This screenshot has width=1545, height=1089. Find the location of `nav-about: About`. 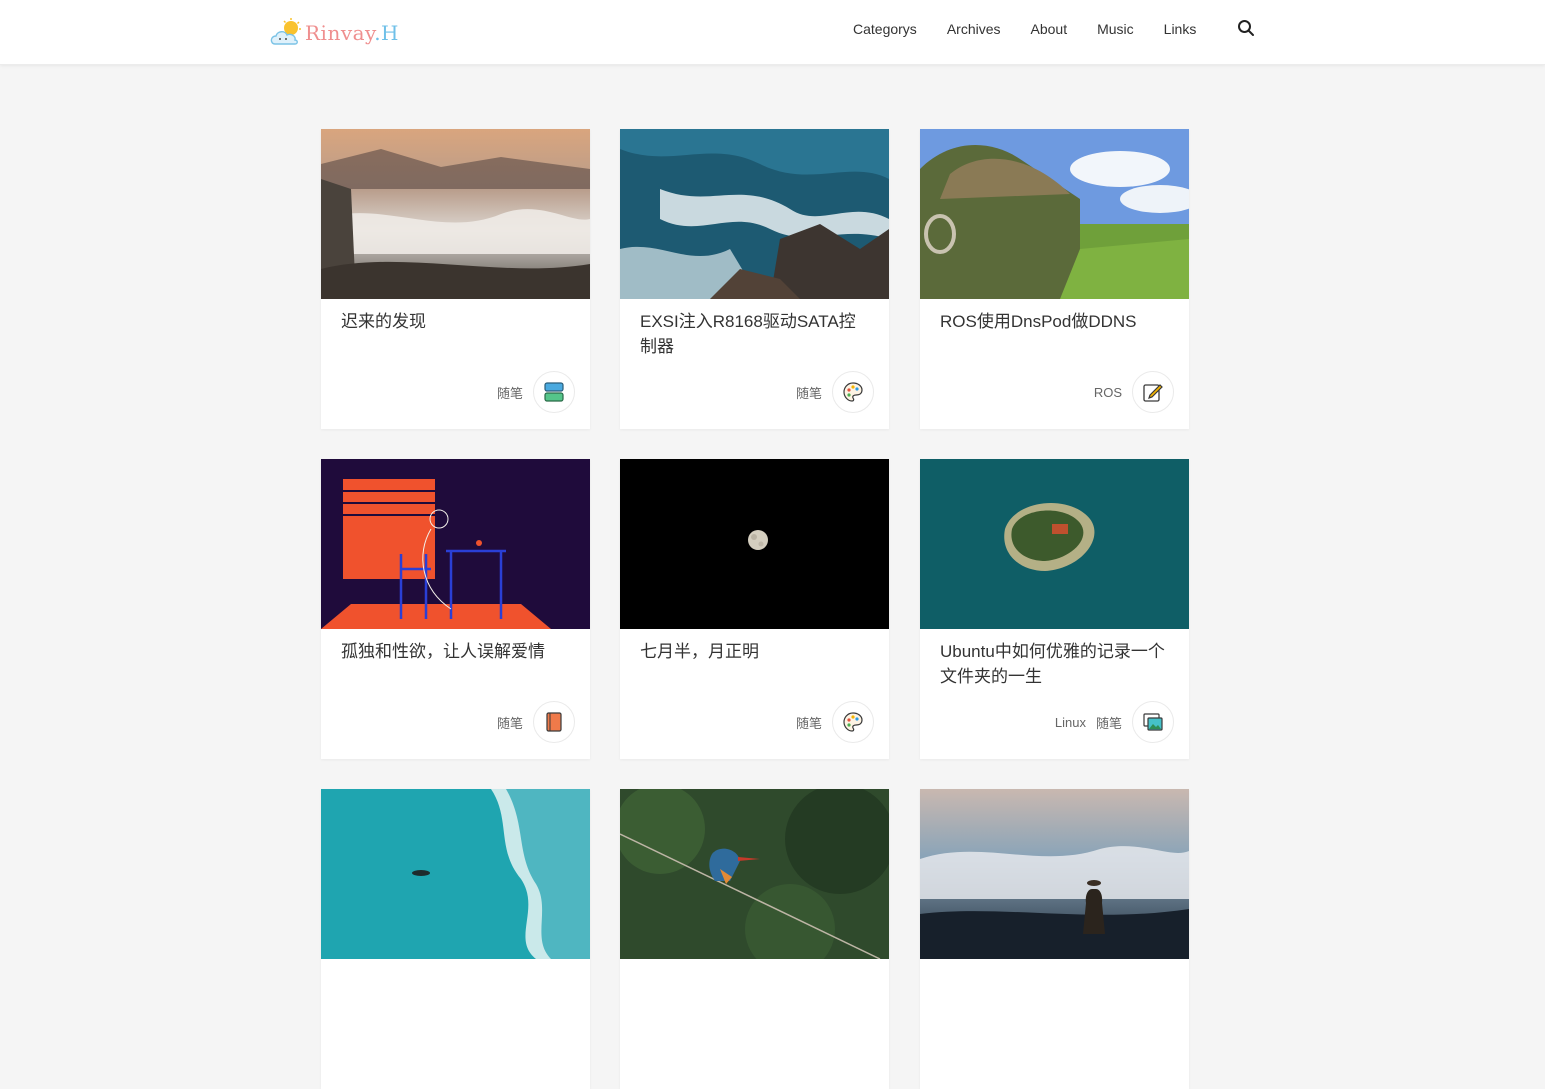

nav-about: About is located at coordinates (1049, 29).